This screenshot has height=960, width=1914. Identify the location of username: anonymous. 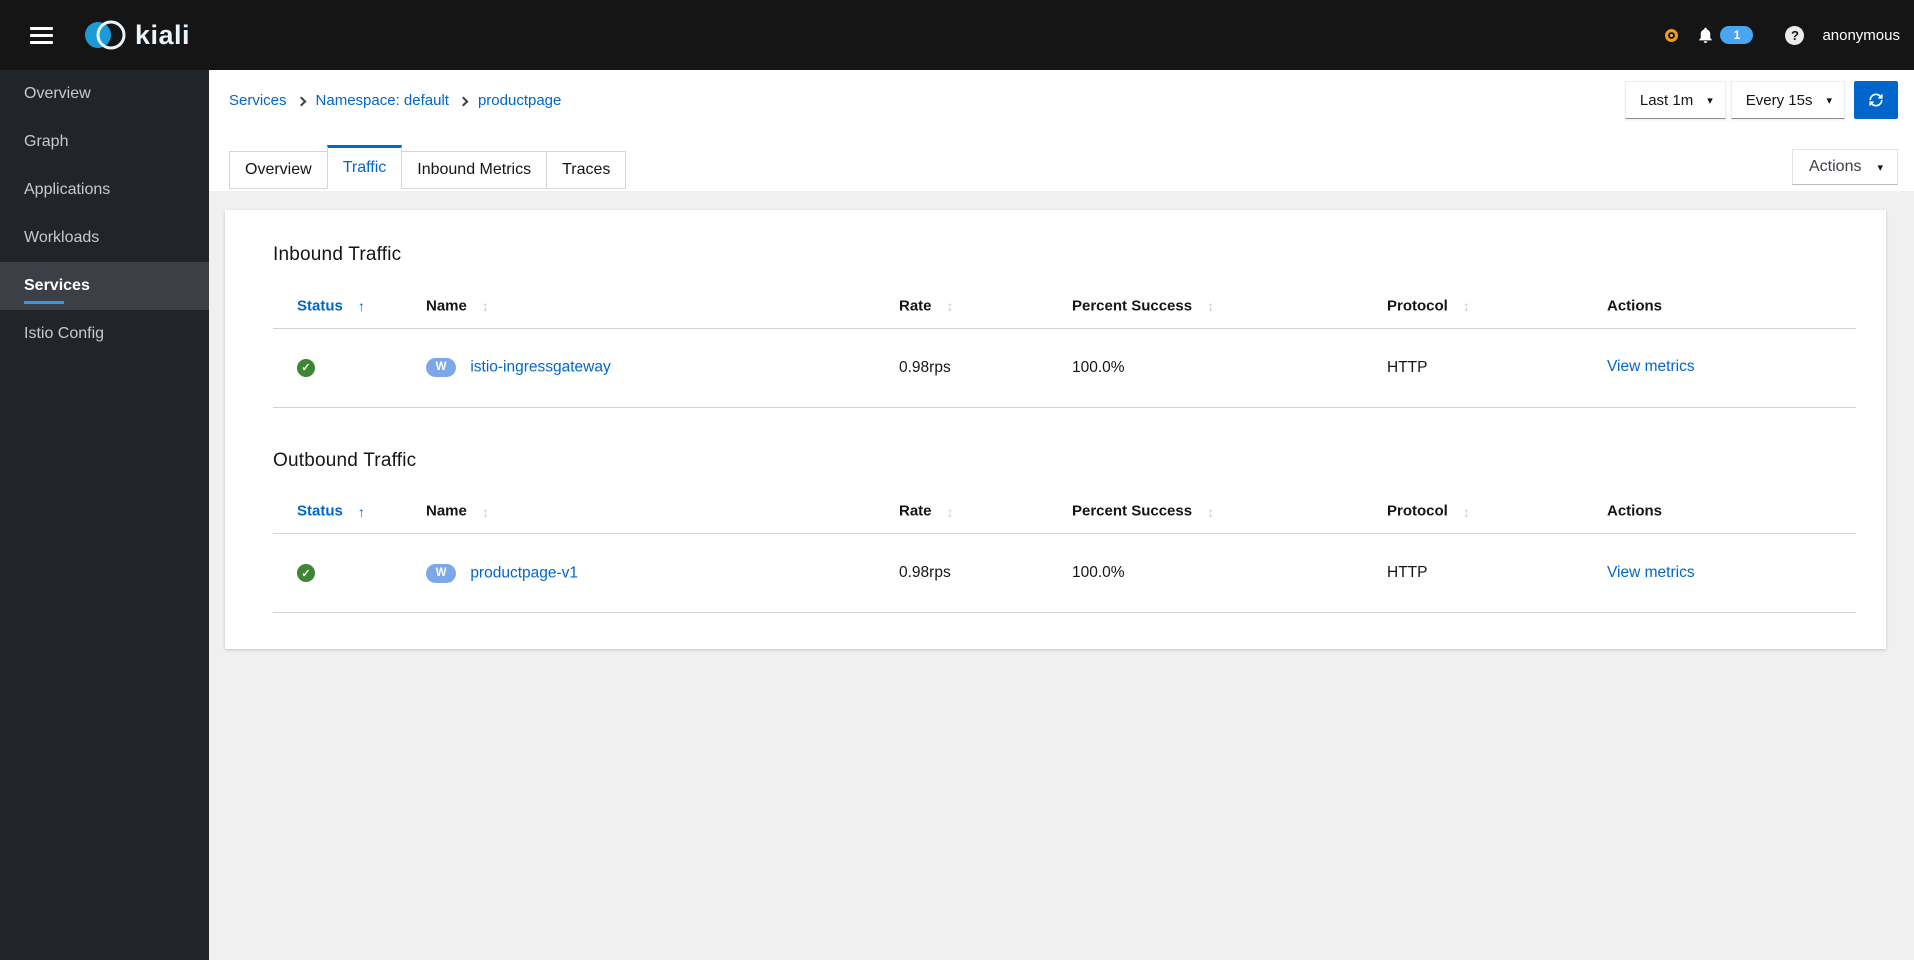
(1861, 35).